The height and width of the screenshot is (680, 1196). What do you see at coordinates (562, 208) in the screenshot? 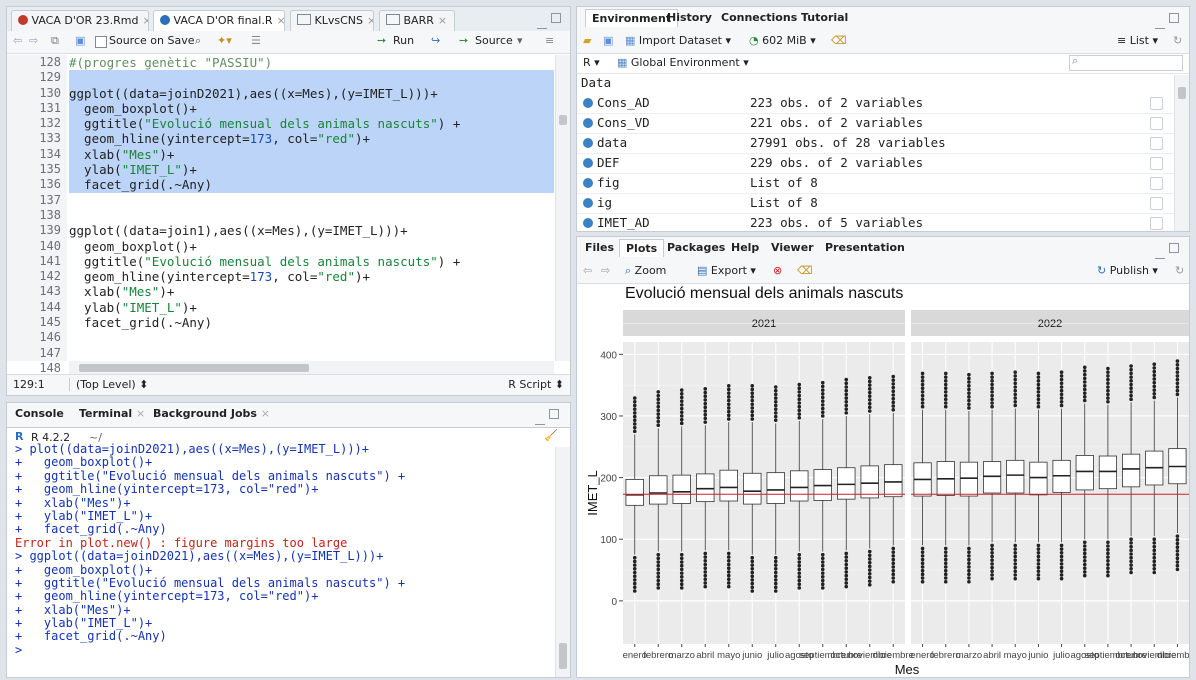
I see `editor-vertical-scrollbar` at bounding box center [562, 208].